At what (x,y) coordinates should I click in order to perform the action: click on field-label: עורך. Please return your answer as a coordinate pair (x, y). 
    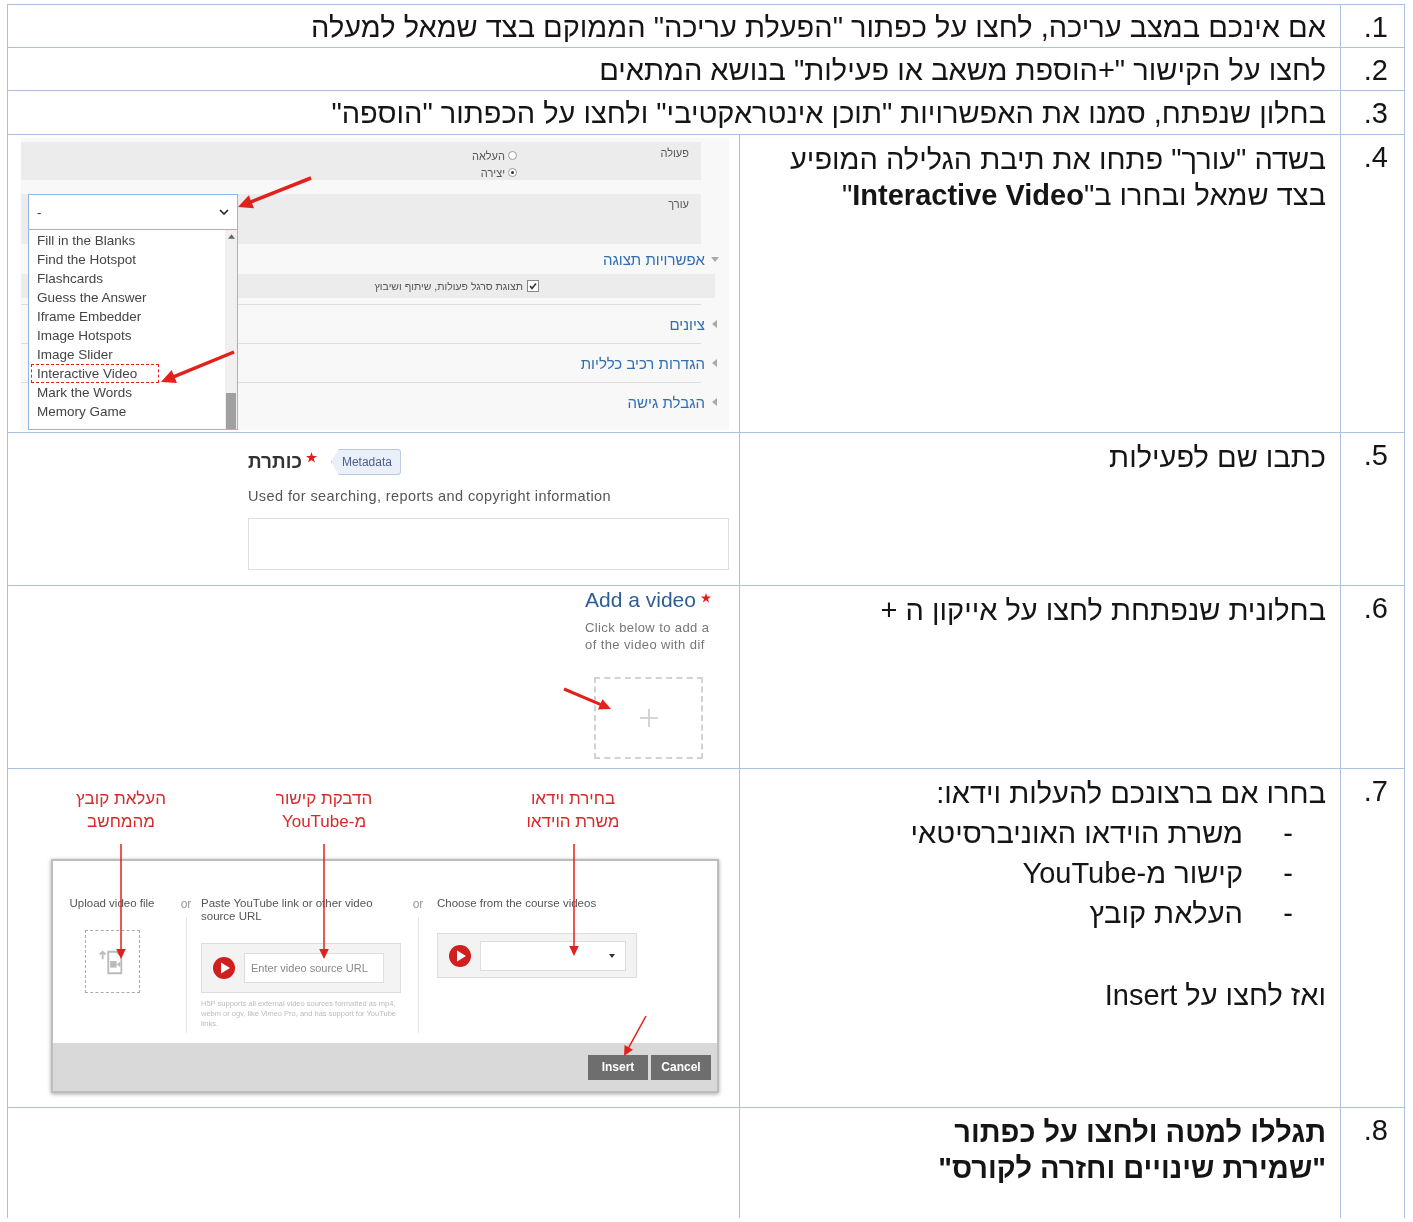
    Looking at the image, I should click on (678, 205).